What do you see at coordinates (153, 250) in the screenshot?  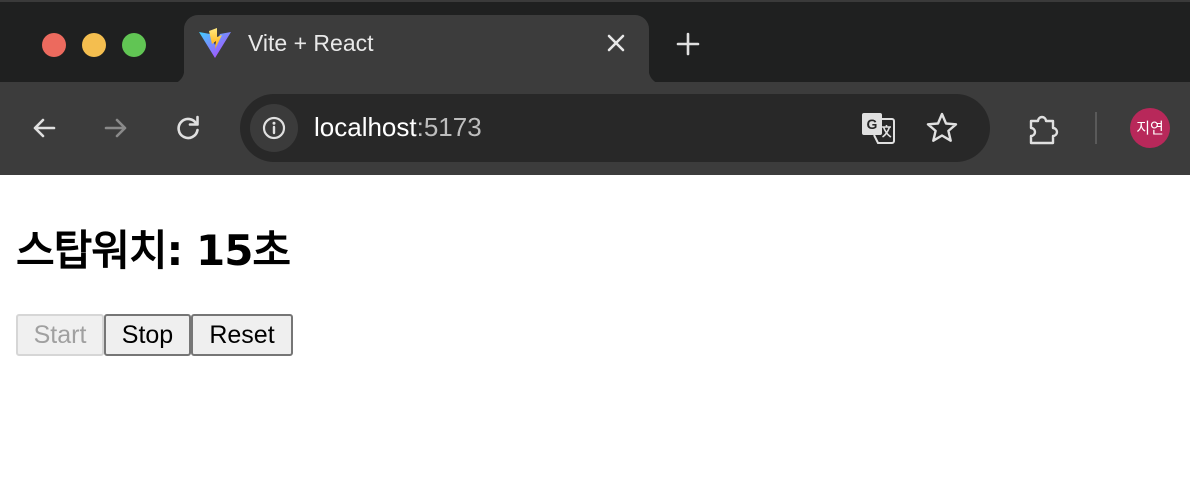 I see `page-title: 스탑워치: 15초` at bounding box center [153, 250].